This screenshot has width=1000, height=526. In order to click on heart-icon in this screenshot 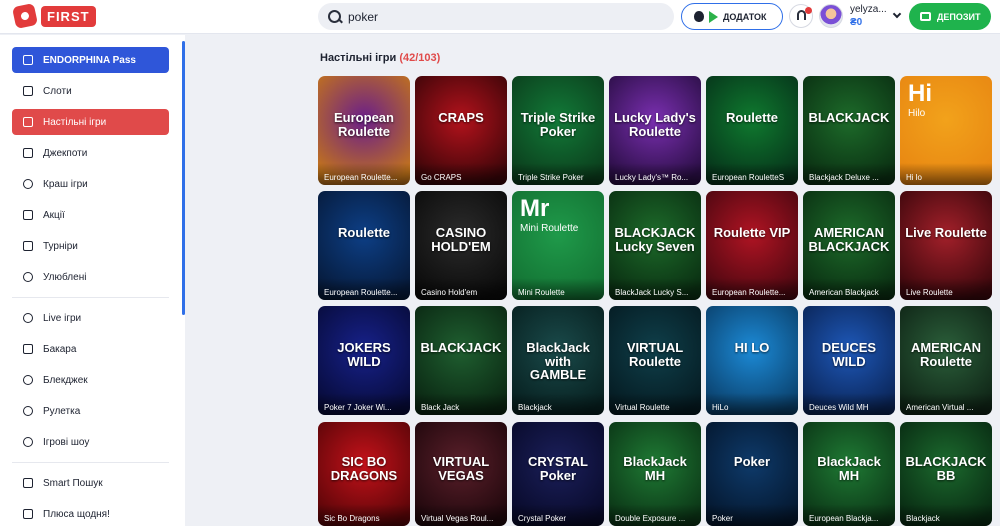, I will do `click(28, 277)`.